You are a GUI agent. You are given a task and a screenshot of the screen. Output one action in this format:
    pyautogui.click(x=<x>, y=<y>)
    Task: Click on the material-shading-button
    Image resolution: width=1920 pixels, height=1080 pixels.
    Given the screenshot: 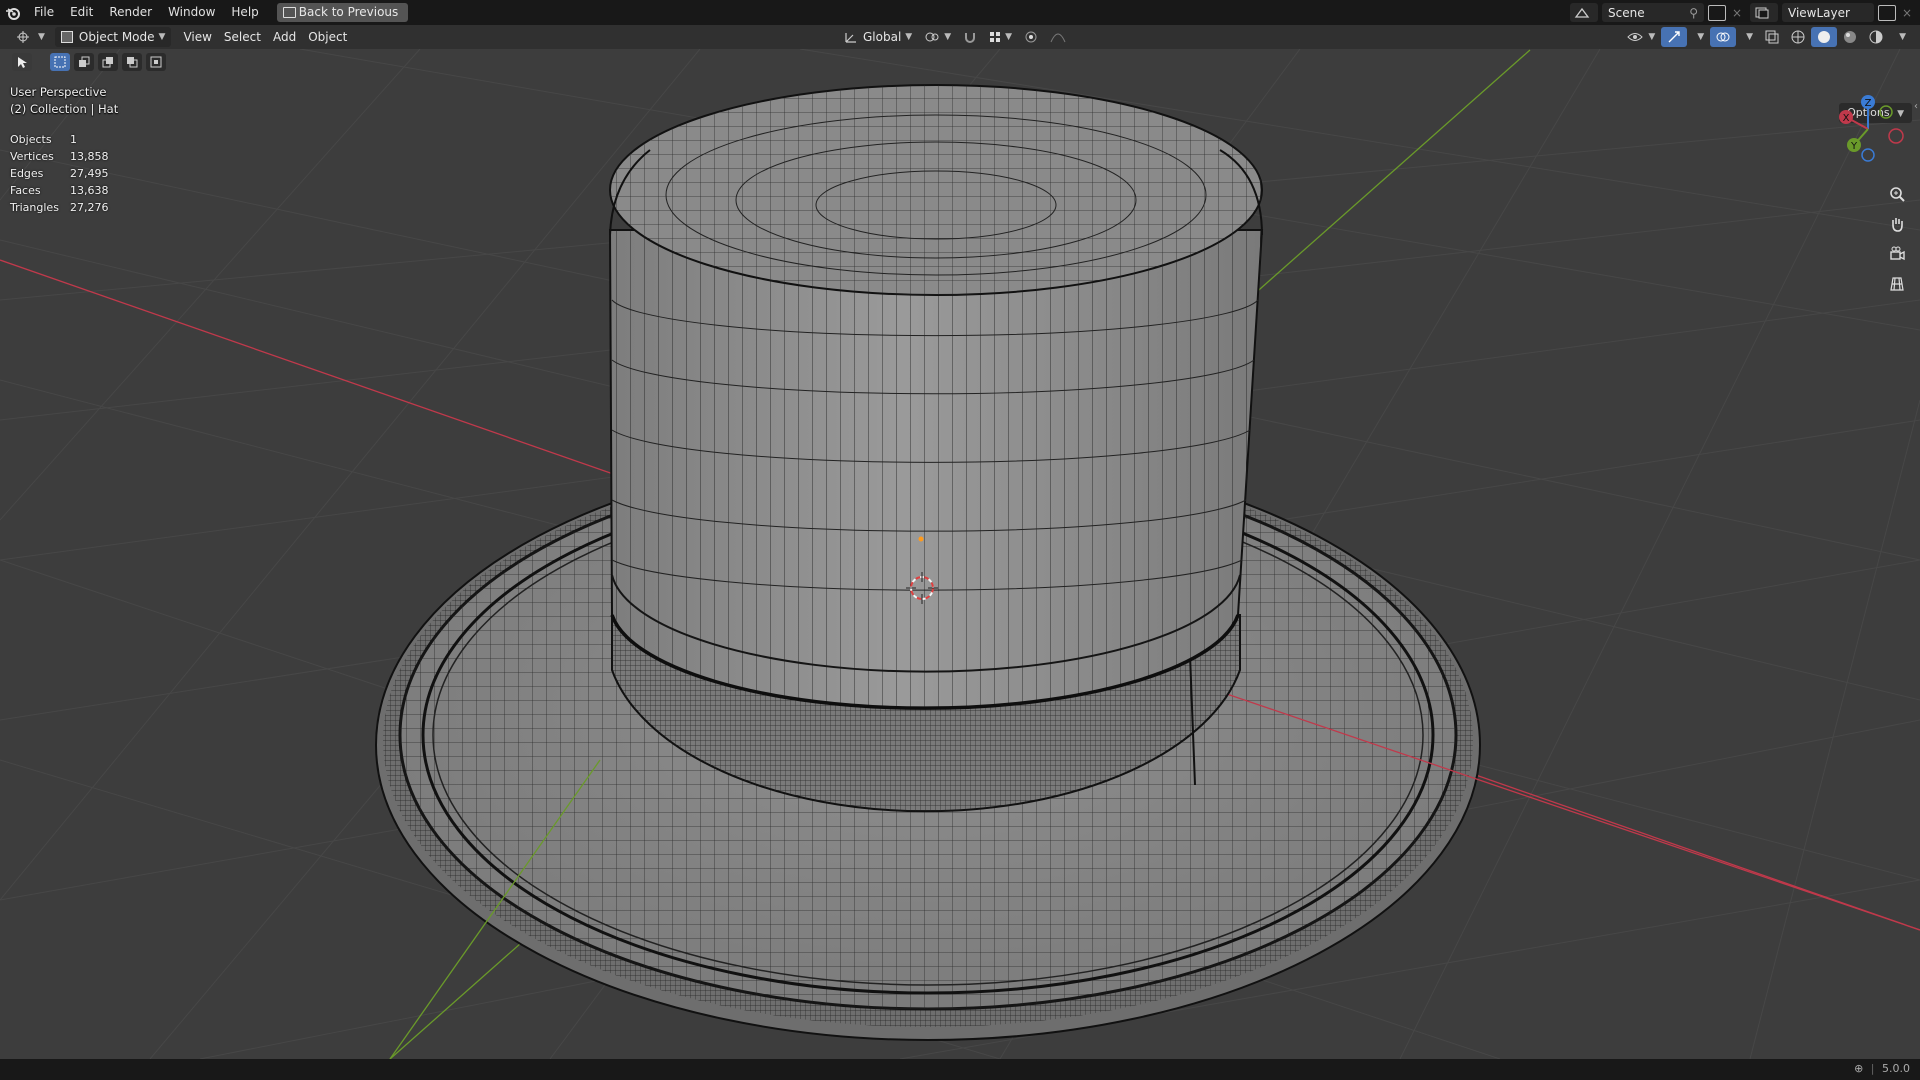 What is the action you would take?
    pyautogui.click(x=1850, y=37)
    